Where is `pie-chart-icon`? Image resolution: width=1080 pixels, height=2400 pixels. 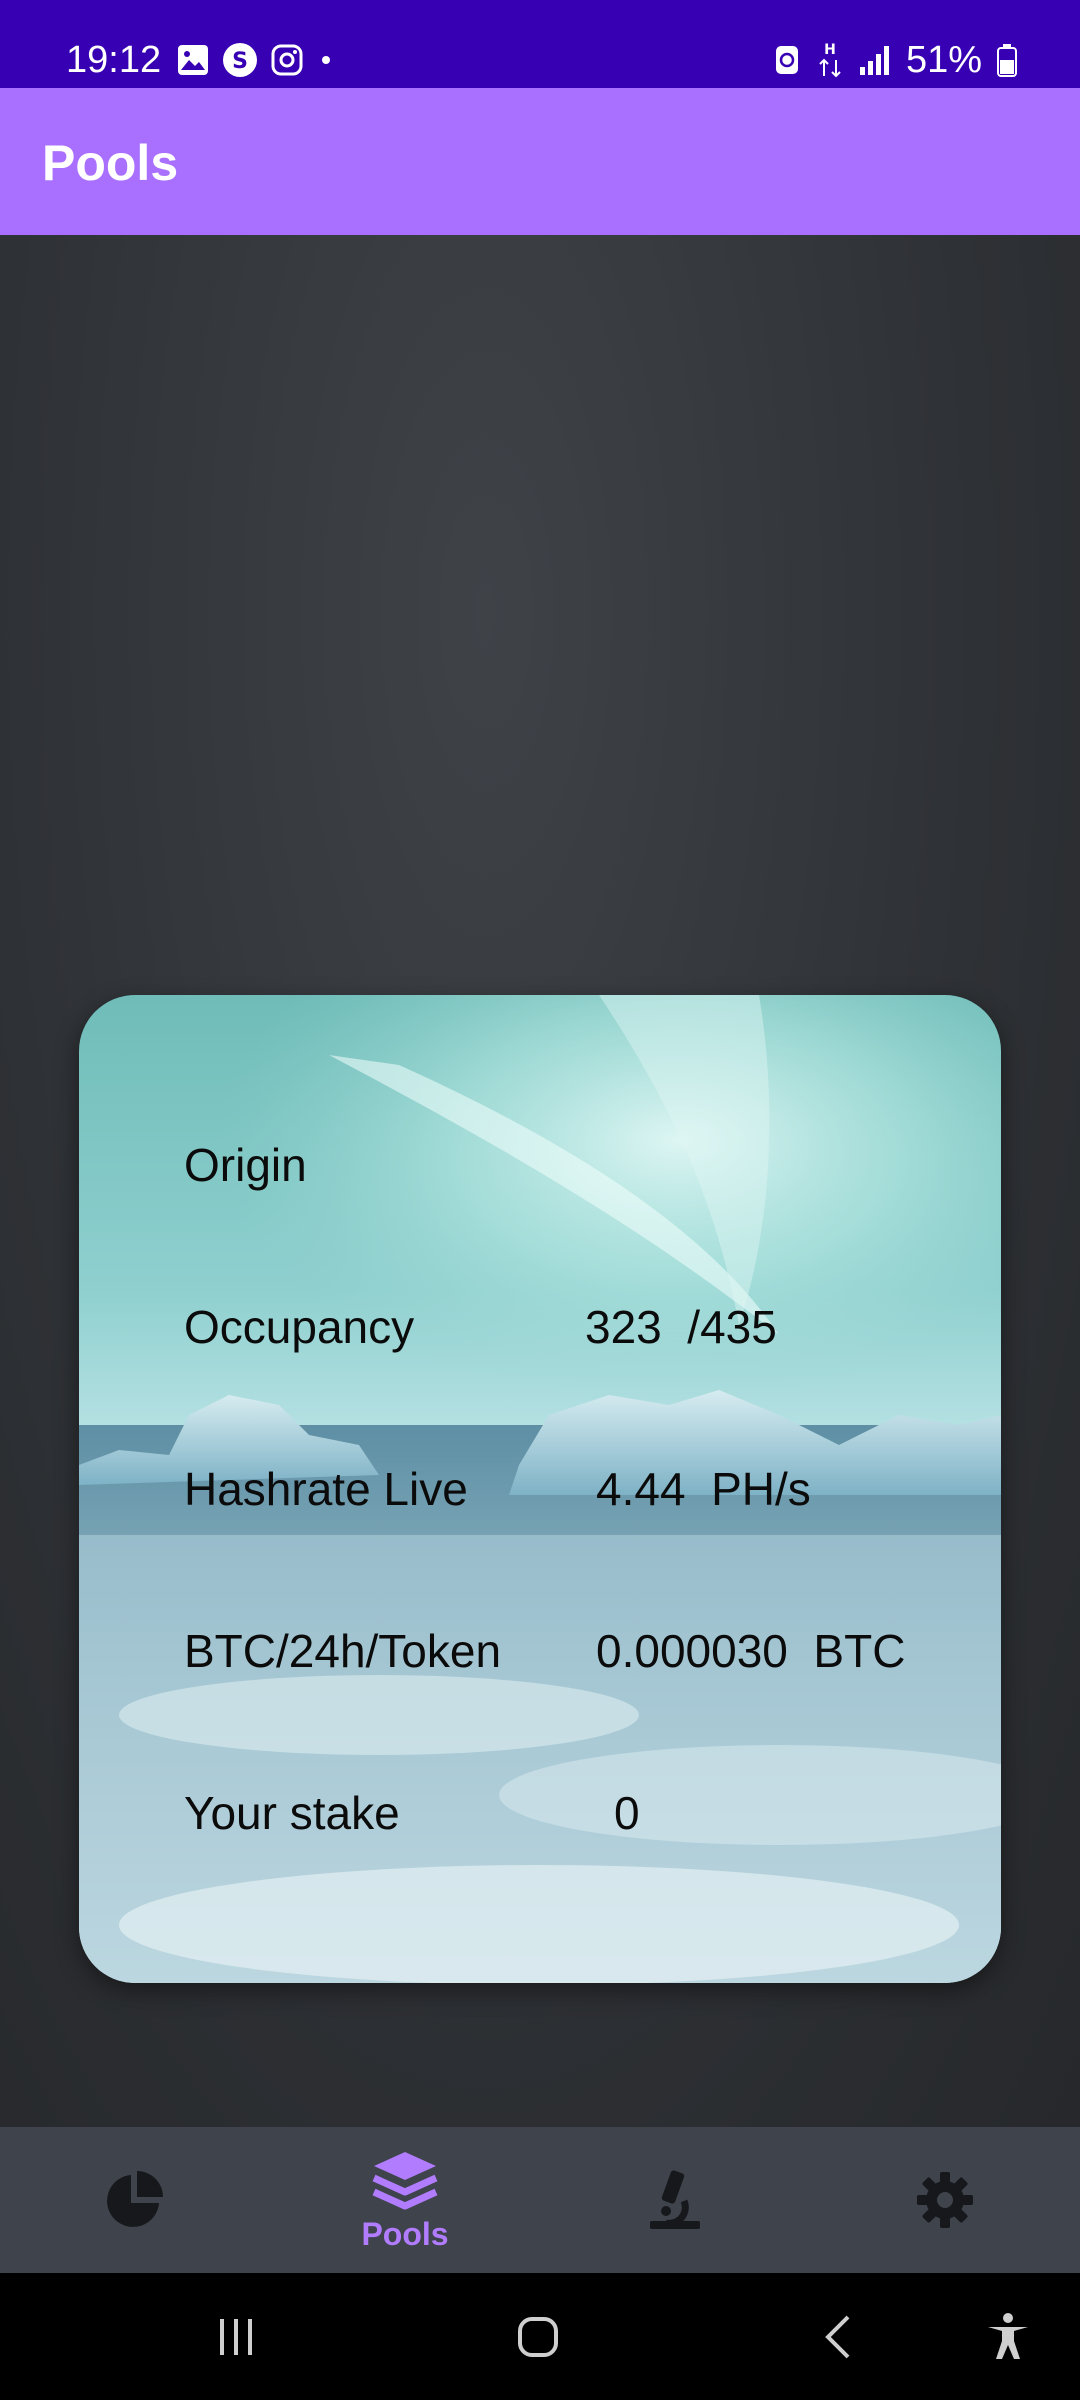 pie-chart-icon is located at coordinates (135, 2199).